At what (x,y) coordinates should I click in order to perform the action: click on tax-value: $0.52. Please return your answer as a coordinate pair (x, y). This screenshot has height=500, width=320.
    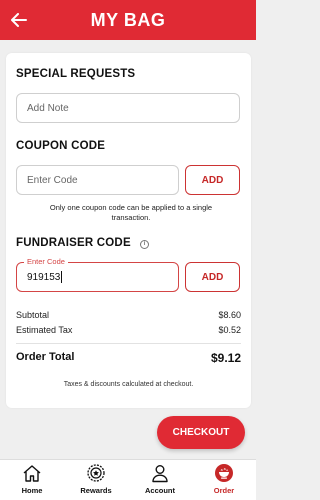
    Looking at the image, I should click on (229, 330).